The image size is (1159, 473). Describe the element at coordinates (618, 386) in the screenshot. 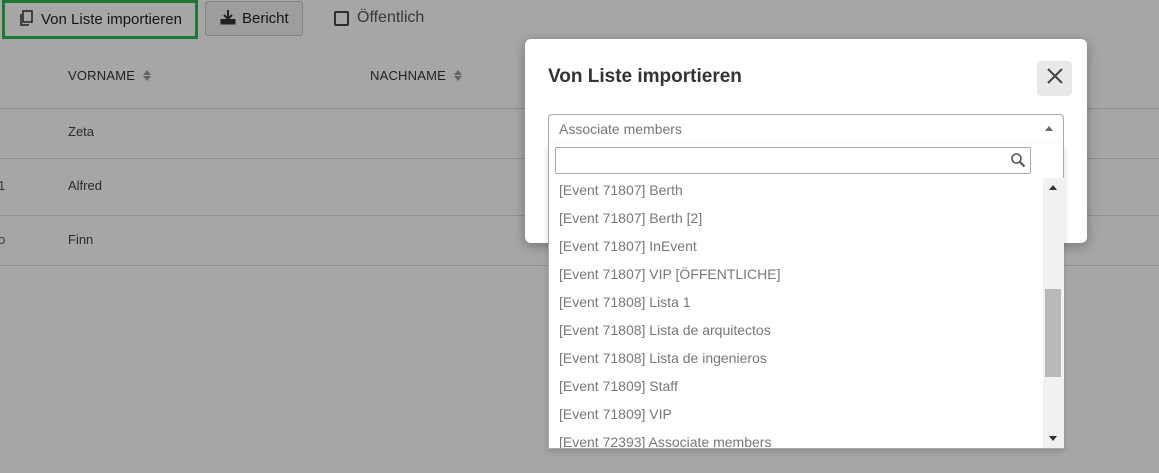

I see `select-option: [Event 71809] Staff` at that location.